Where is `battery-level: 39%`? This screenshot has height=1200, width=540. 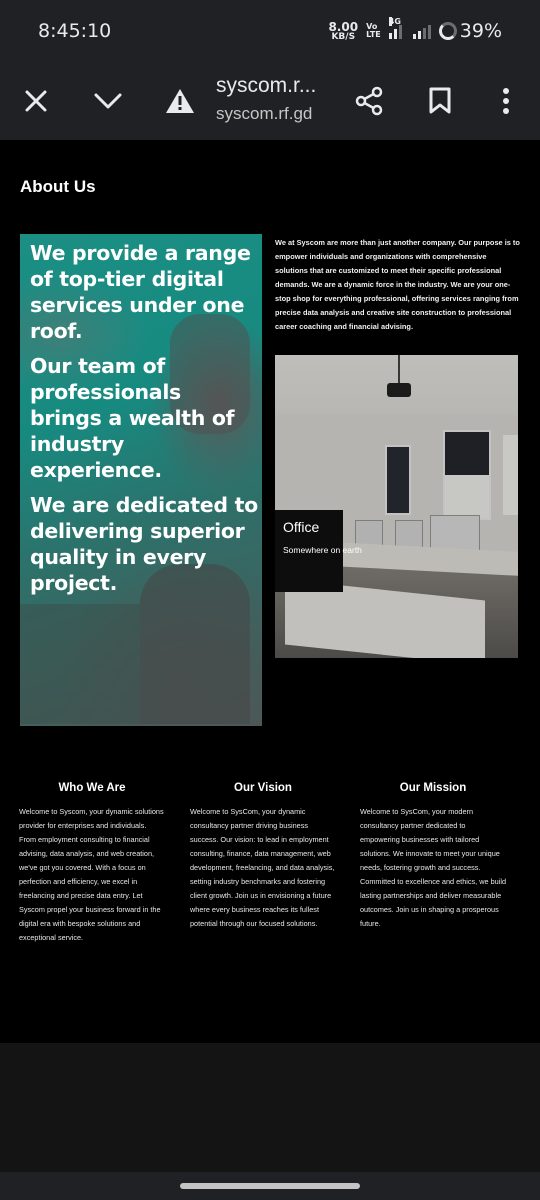
battery-level: 39% is located at coordinates (480, 31).